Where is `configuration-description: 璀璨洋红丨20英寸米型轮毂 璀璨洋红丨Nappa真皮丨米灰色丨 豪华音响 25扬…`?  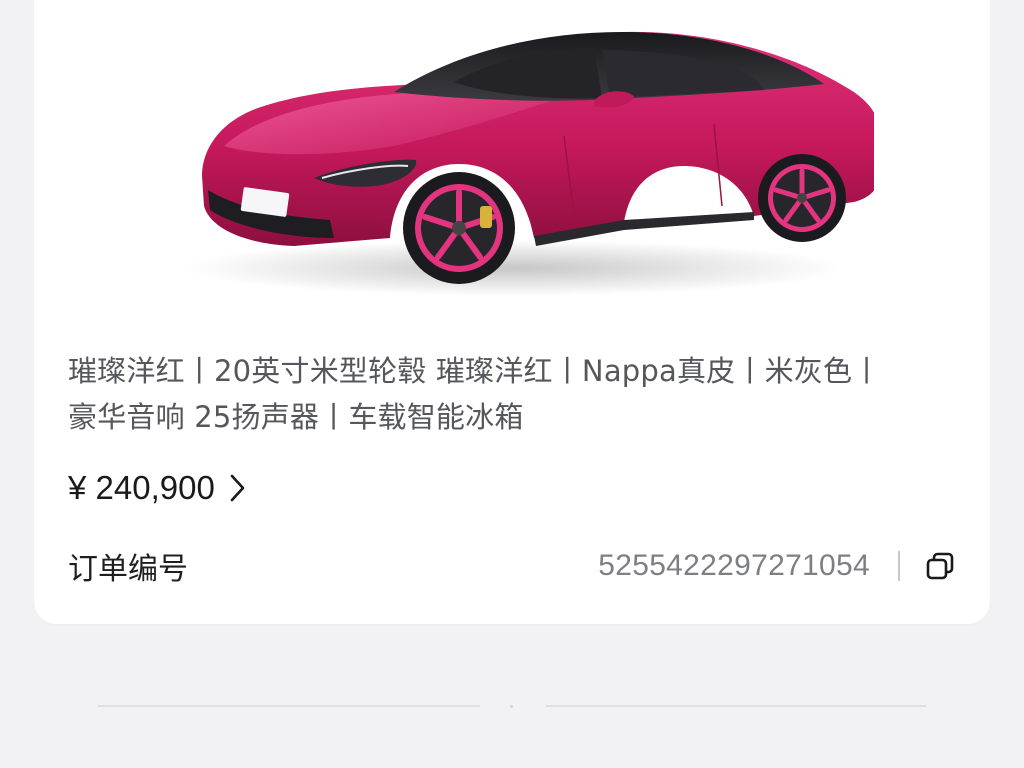
configuration-description: 璀璨洋红丨20英寸米型轮毂 璀璨洋红丨Nappa真皮丨米灰色丨 豪华音响 25扬… is located at coordinates (518, 394).